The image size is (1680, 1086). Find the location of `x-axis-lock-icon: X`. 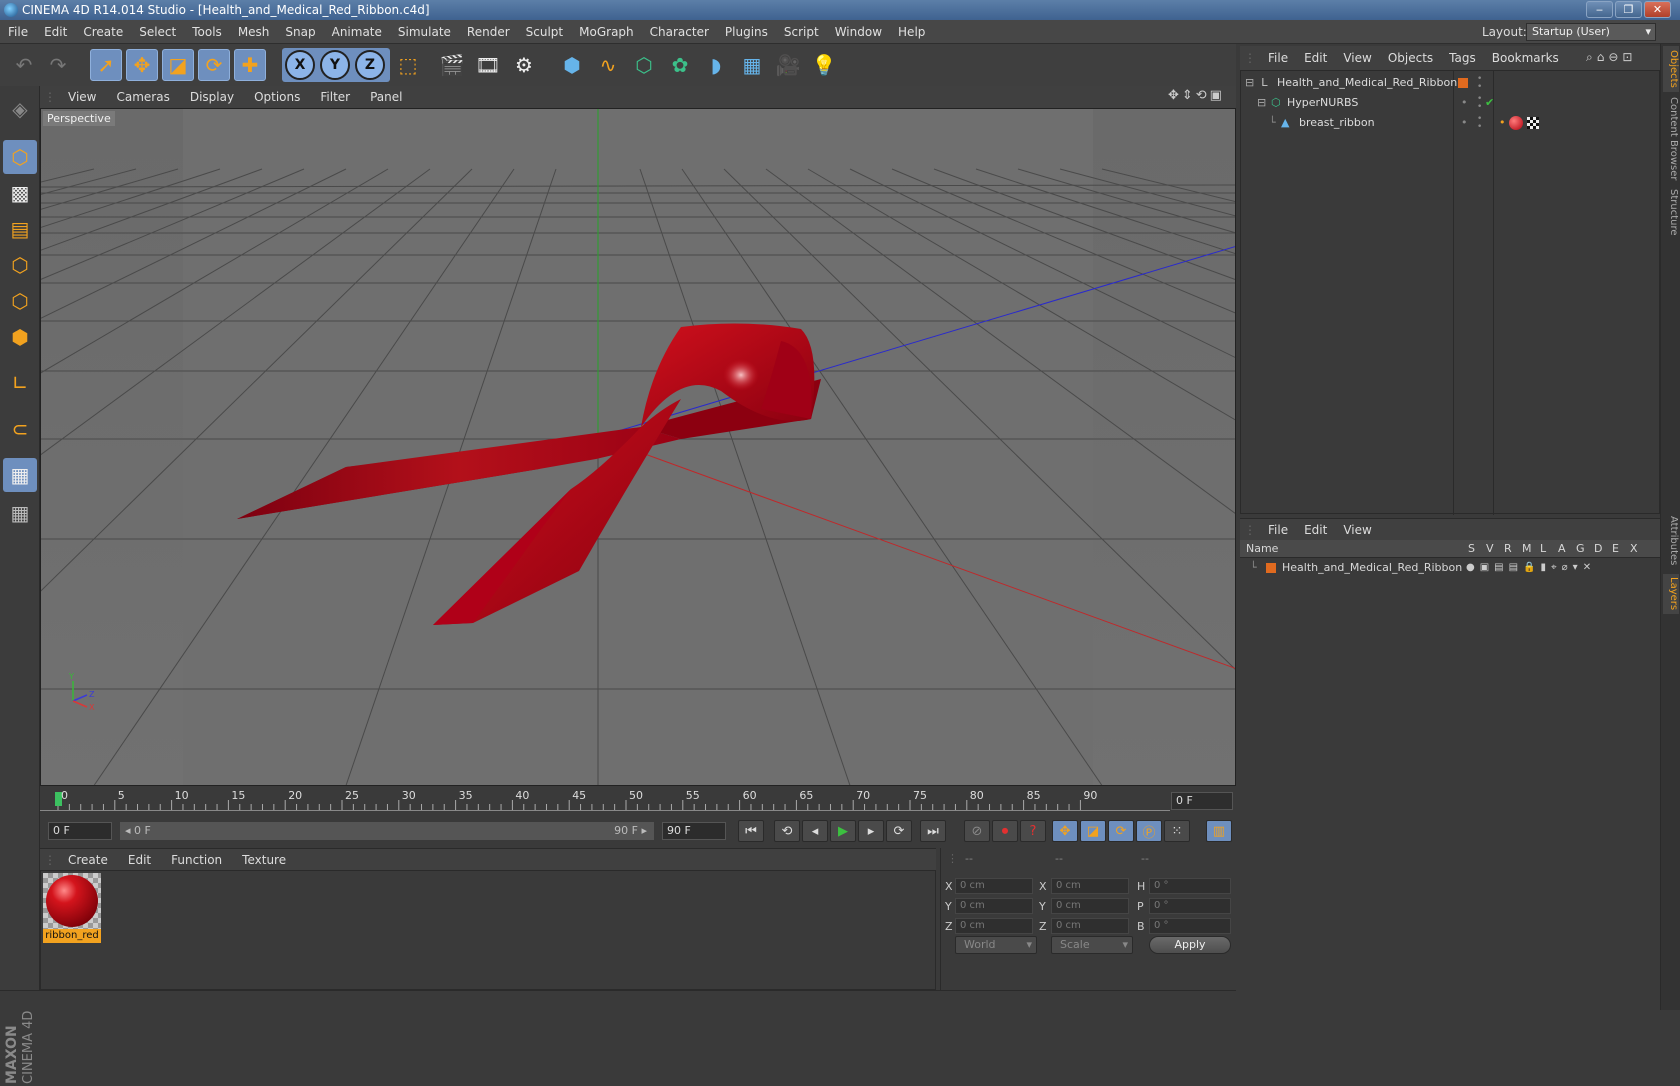

x-axis-lock-icon: X is located at coordinates (300, 65).